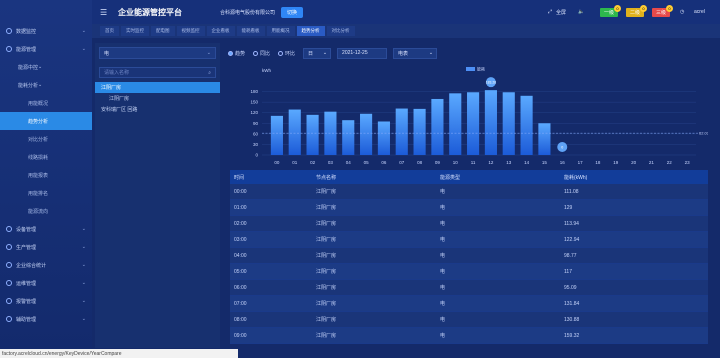 This screenshot has width=720, height=358. I want to click on sound-icon: 🔈, so click(581, 12).